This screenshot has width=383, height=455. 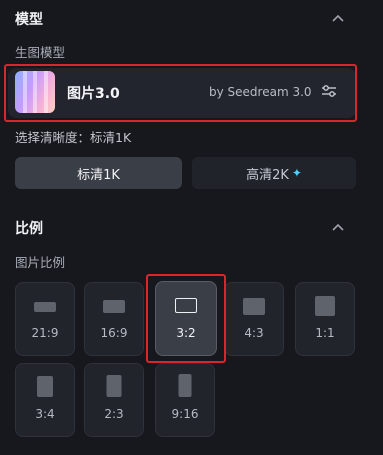 I want to click on ratio-option-21-9: 21:9, so click(x=45, y=319).